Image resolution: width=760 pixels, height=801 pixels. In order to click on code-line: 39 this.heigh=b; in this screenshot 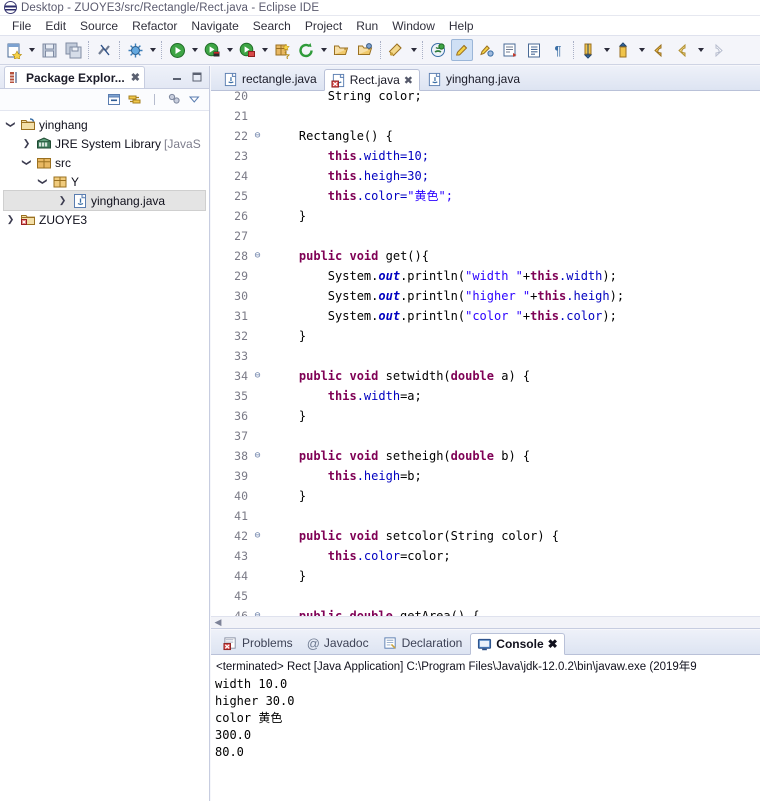, I will do `click(485, 476)`.